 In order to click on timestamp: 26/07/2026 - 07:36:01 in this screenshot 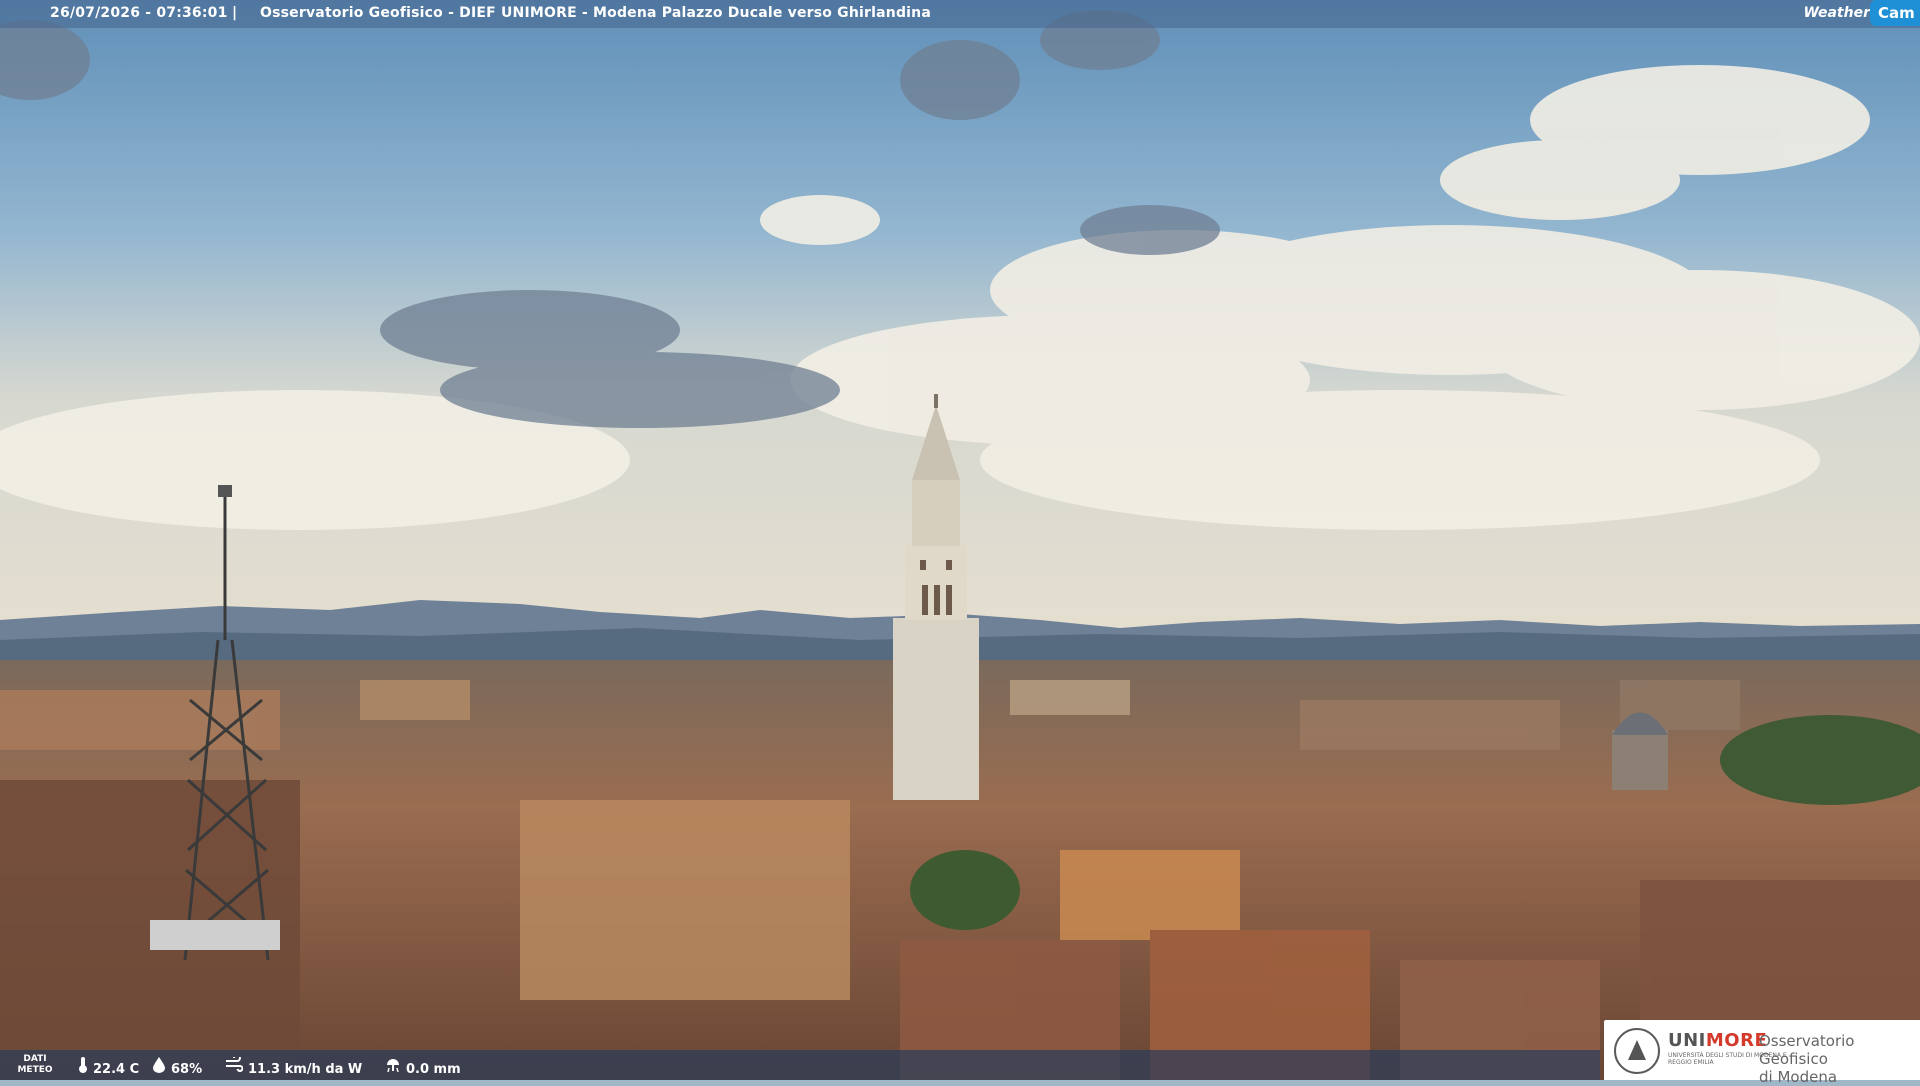, I will do `click(139, 13)`.